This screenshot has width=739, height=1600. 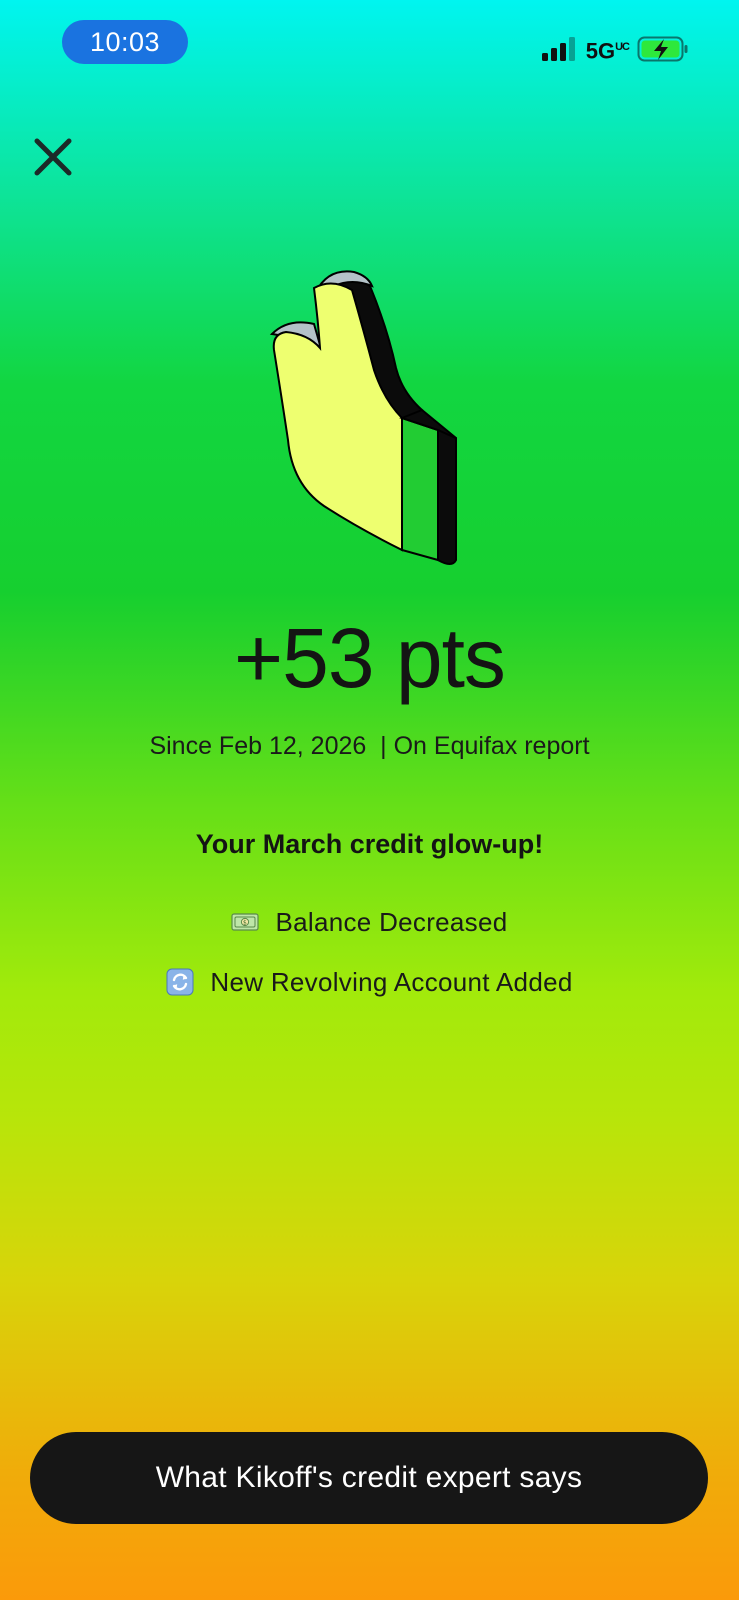 What do you see at coordinates (600, 51) in the screenshot?
I see `network-type: 5G` at bounding box center [600, 51].